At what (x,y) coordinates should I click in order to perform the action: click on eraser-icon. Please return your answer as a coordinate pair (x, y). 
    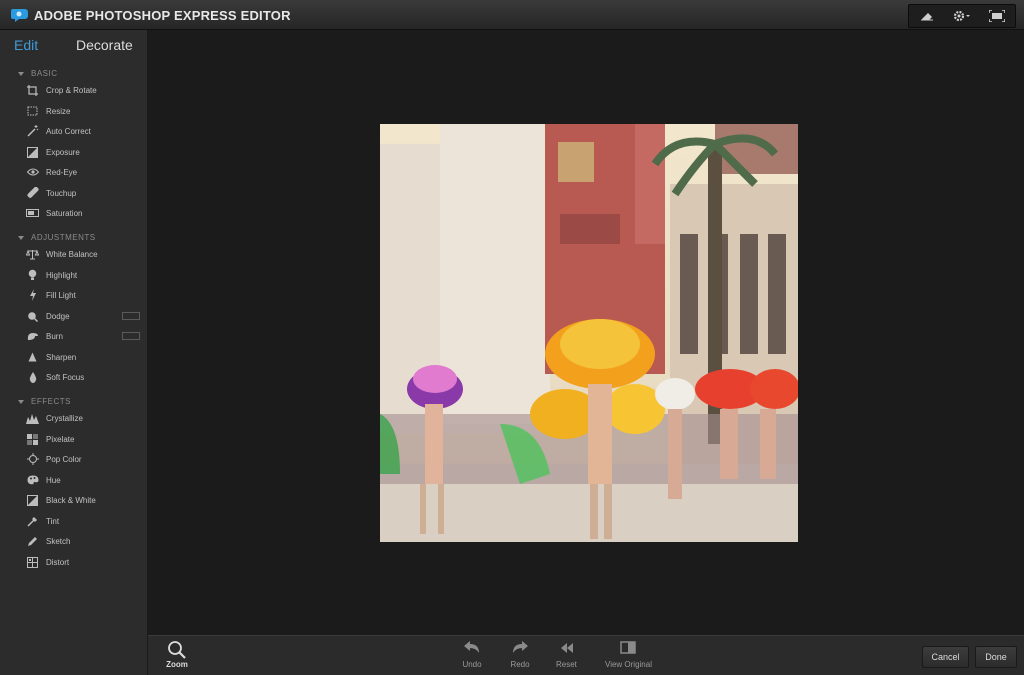
    Looking at the image, I should click on (927, 16).